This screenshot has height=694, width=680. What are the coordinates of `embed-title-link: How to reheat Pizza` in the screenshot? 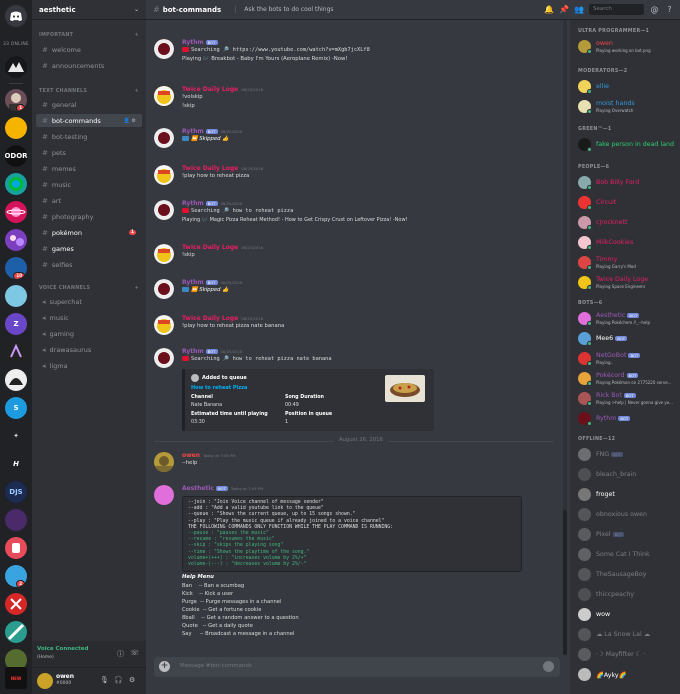 It's located at (219, 388).